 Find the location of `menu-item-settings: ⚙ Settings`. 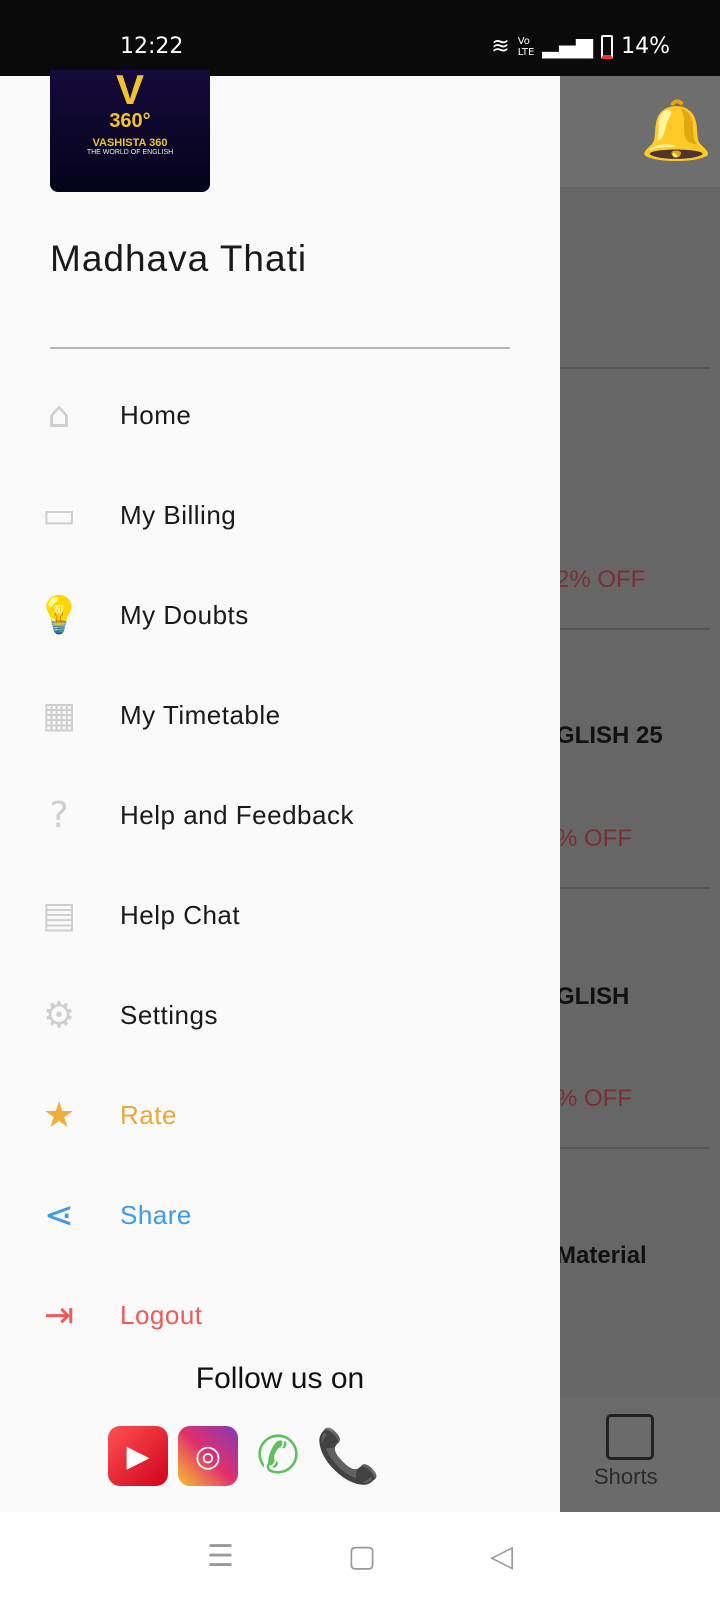

menu-item-settings: ⚙ Settings is located at coordinates (280, 1015).